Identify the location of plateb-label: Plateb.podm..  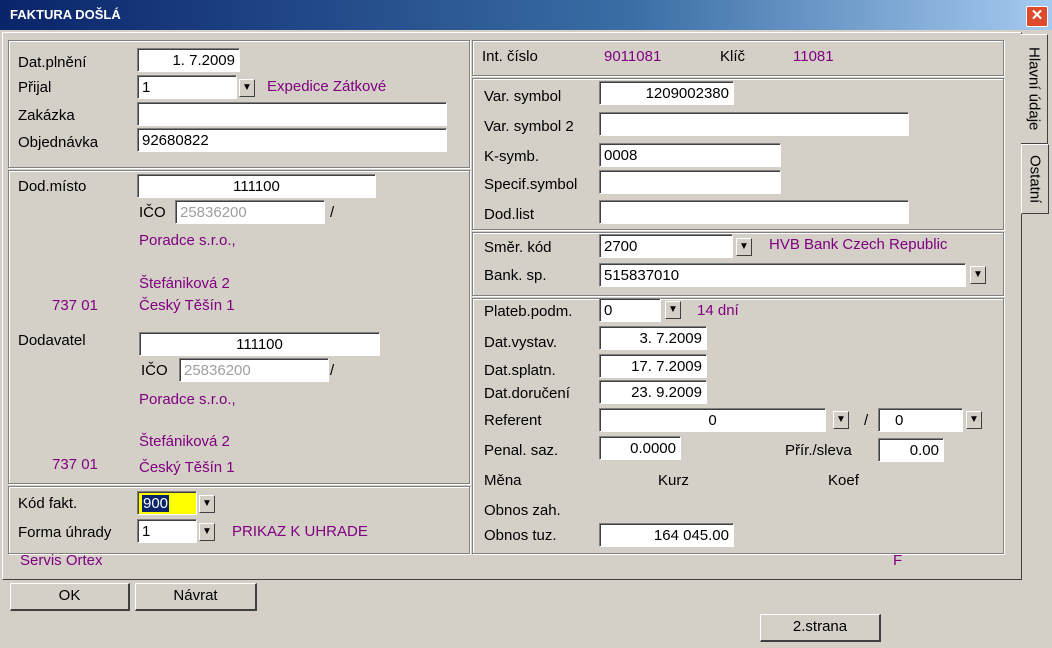
(528, 311).